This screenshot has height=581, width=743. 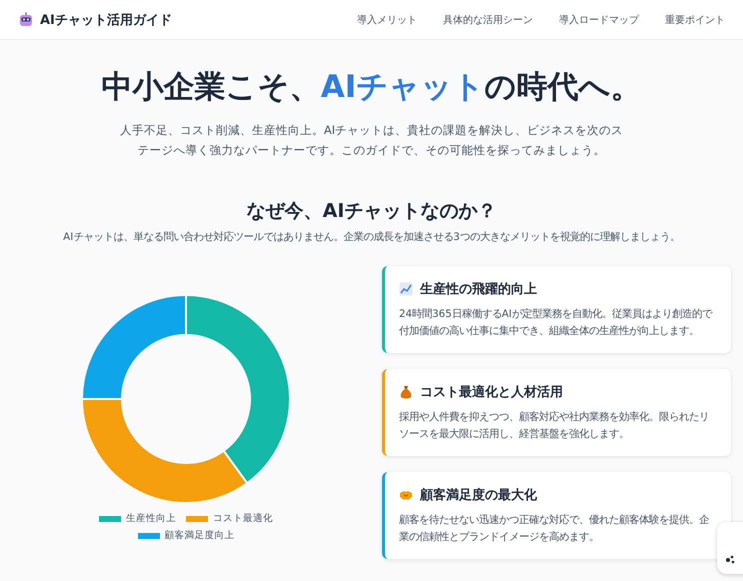 What do you see at coordinates (731, 559) in the screenshot?
I see `dots-icon` at bounding box center [731, 559].